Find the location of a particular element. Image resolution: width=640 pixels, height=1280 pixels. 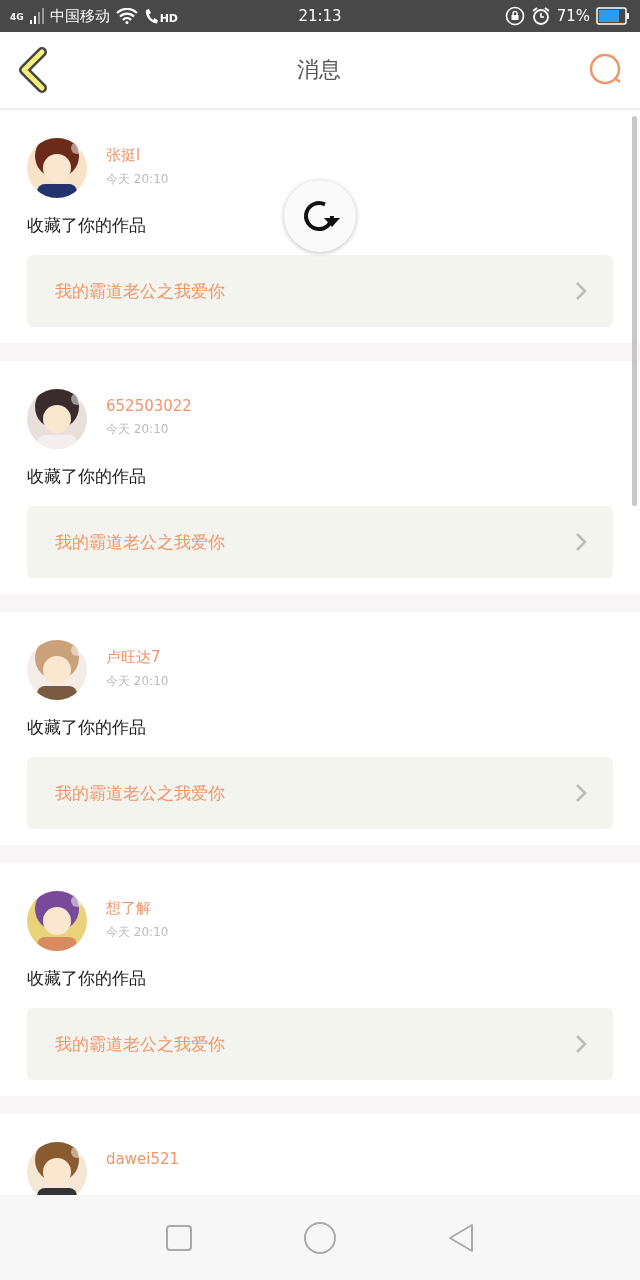

phone-icon is located at coordinates (150, 16).